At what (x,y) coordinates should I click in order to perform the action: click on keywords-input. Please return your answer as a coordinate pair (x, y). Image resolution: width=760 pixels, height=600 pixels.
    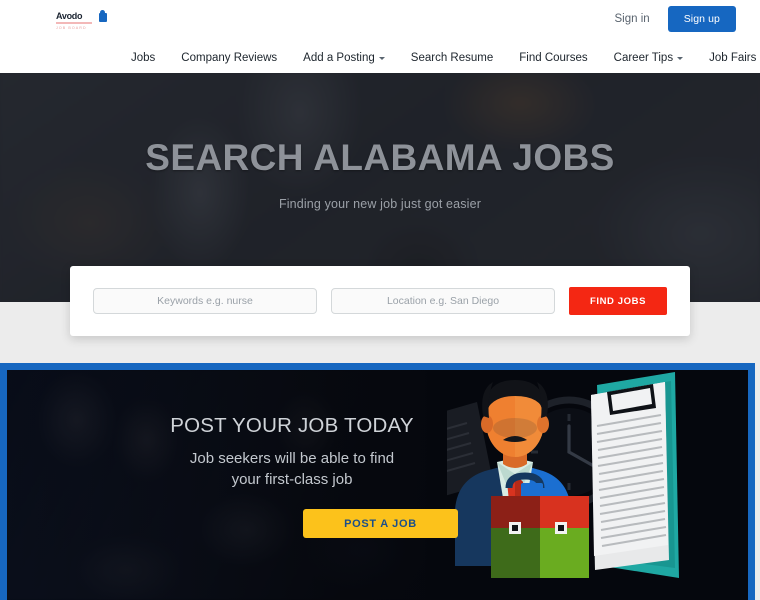
    Looking at the image, I should click on (205, 301).